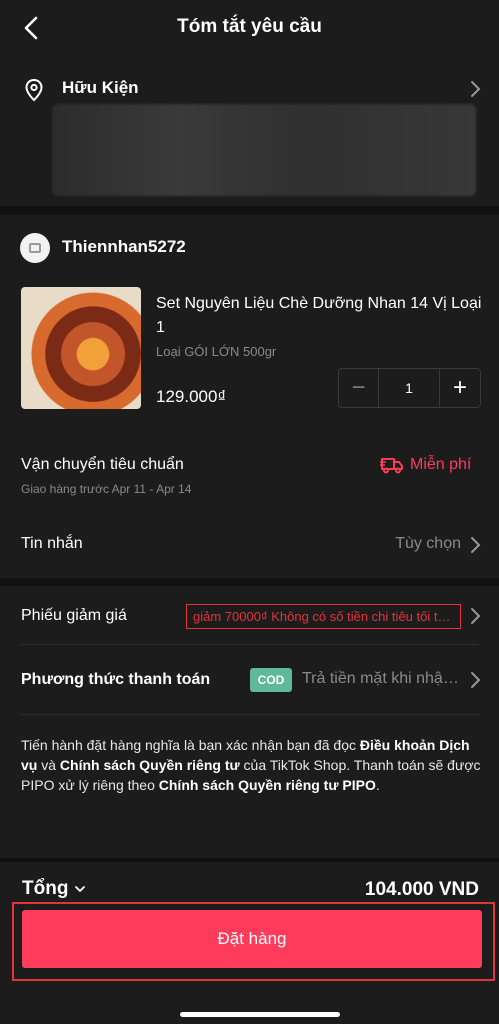  Describe the element at coordinates (124, 246) in the screenshot. I see `shop-name: Thiennhan5272` at that location.